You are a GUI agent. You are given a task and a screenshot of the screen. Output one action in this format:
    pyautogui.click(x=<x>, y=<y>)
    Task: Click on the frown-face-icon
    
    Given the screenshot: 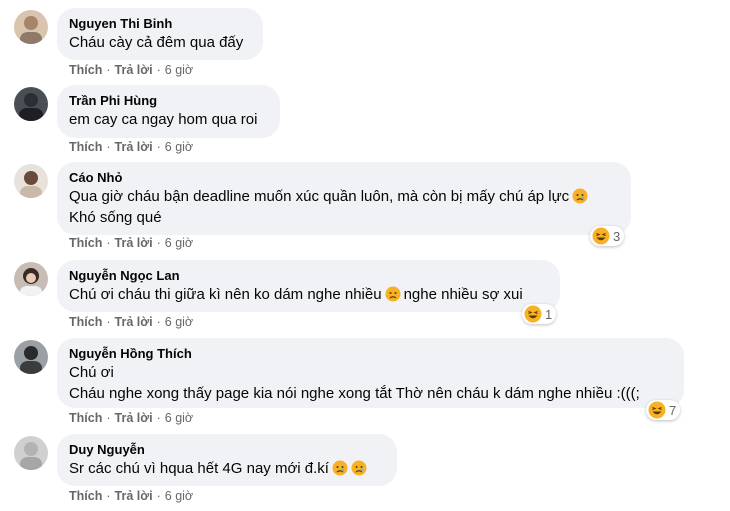 What is the action you would take?
    pyautogui.click(x=393, y=294)
    